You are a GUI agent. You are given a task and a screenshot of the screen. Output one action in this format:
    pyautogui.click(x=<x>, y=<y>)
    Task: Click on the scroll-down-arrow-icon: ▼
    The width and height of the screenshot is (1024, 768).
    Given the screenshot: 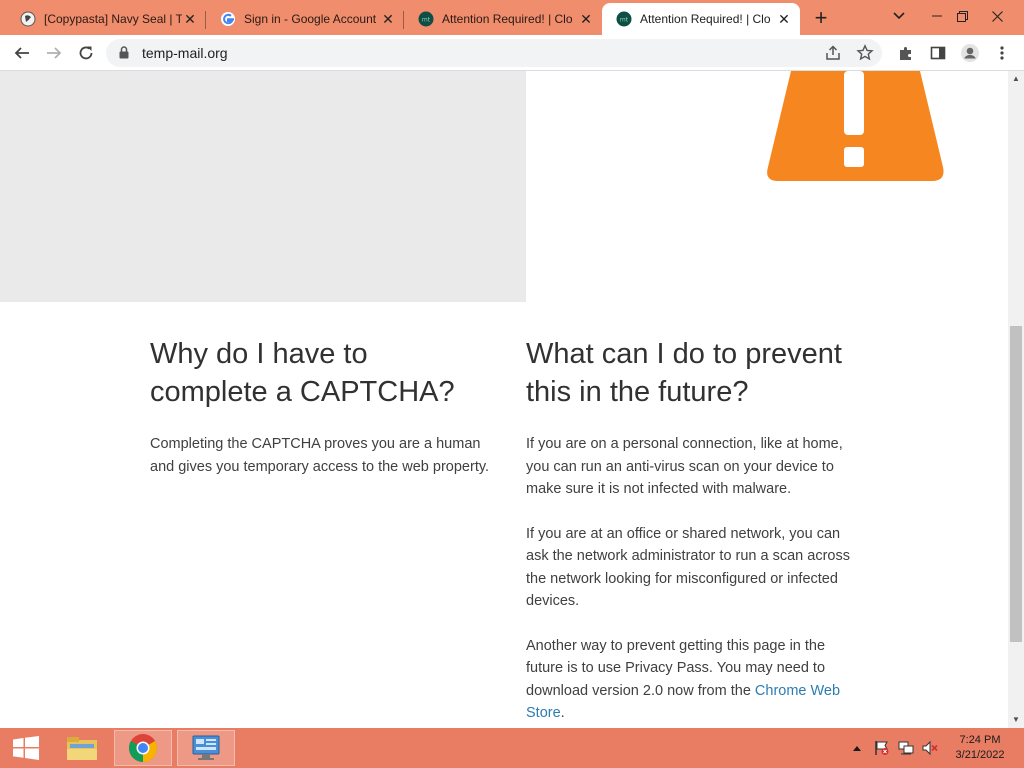 What is the action you would take?
    pyautogui.click(x=1016, y=720)
    